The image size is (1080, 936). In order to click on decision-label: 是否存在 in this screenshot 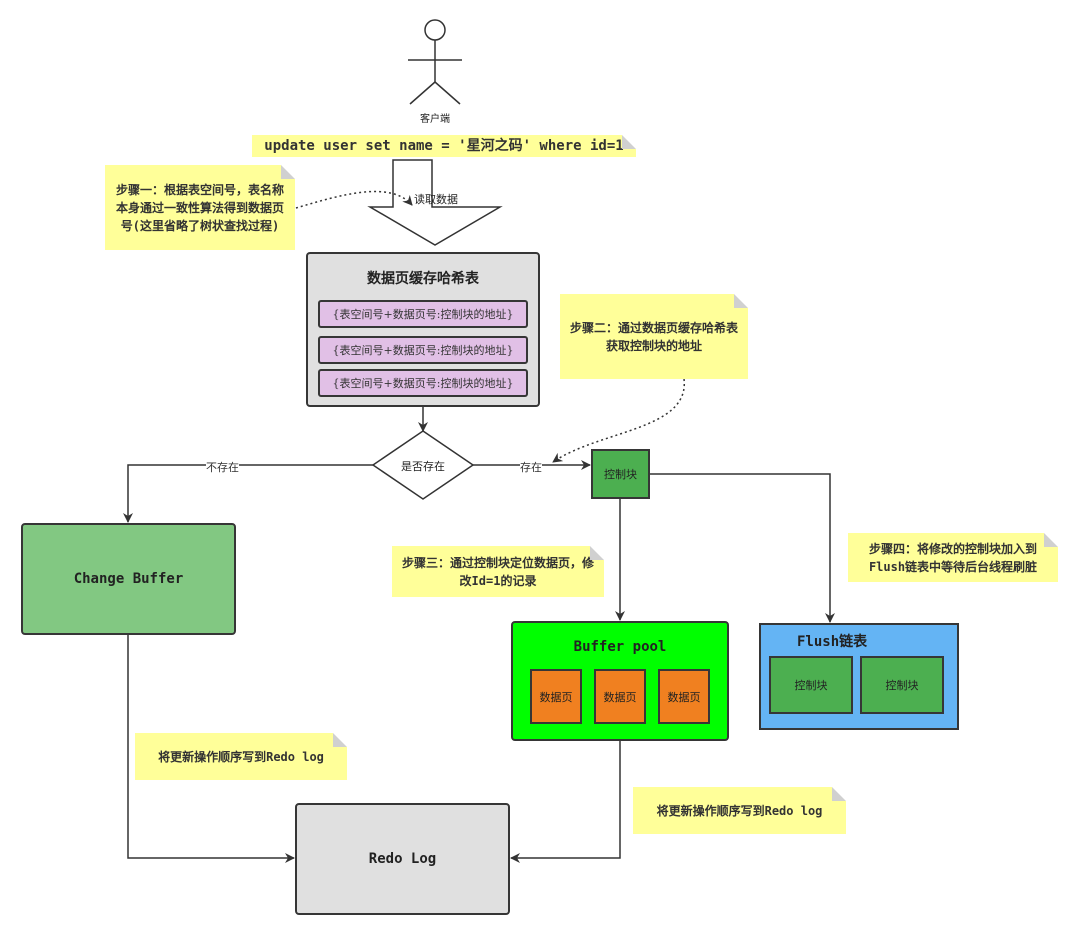, I will do `click(423, 466)`.